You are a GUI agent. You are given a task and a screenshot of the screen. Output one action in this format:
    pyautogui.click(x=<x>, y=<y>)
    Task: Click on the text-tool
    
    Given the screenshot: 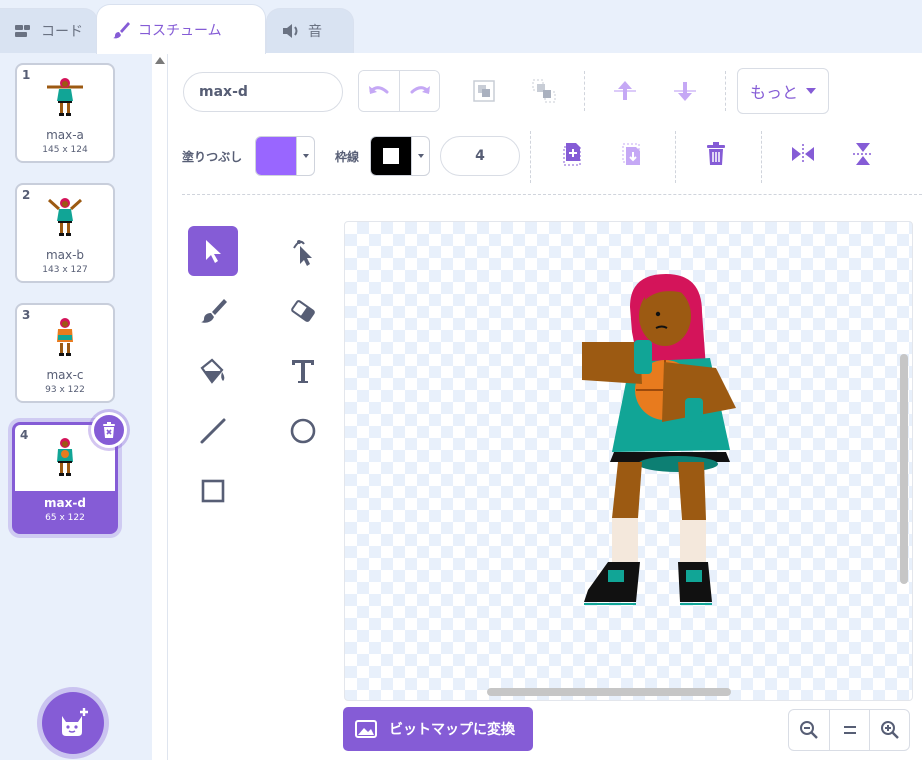 What is the action you would take?
    pyautogui.click(x=303, y=371)
    